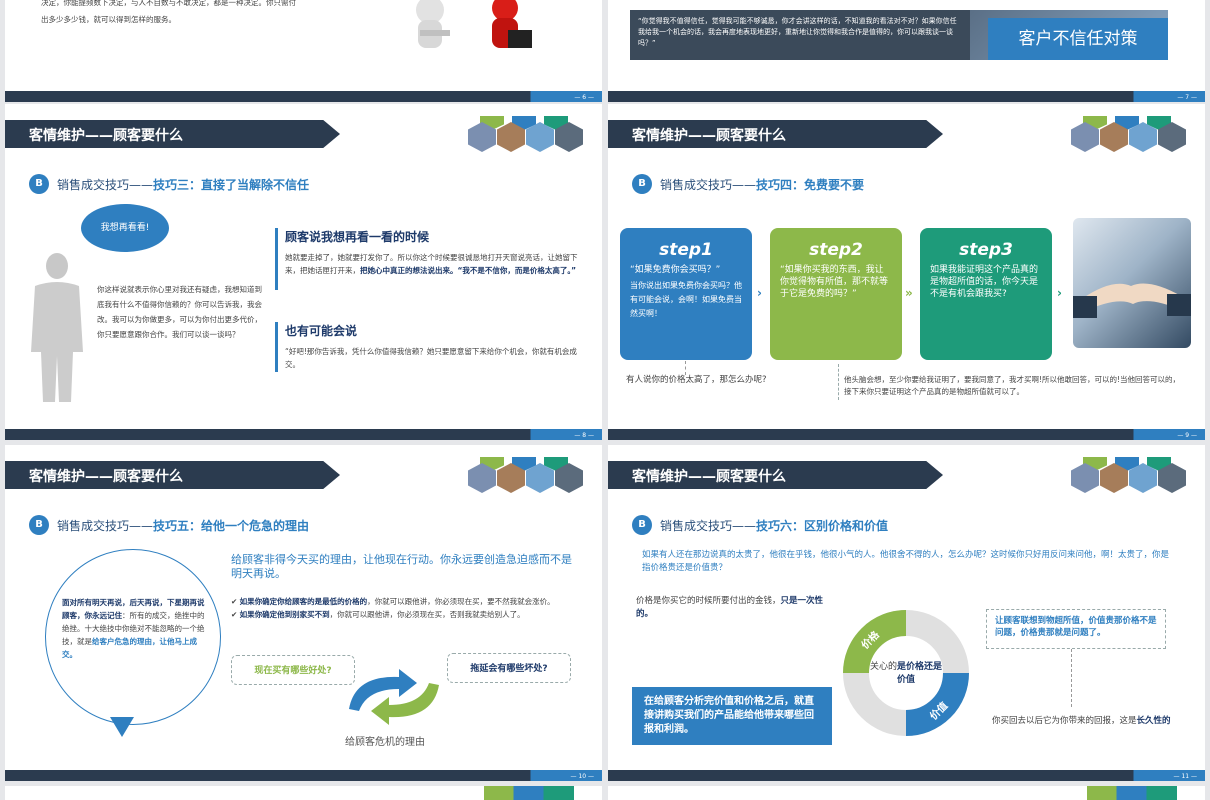 Image resolution: width=1210 pixels, height=800 pixels. What do you see at coordinates (906, 96) in the screenshot?
I see `footer-bar: — 7 —` at bounding box center [906, 96].